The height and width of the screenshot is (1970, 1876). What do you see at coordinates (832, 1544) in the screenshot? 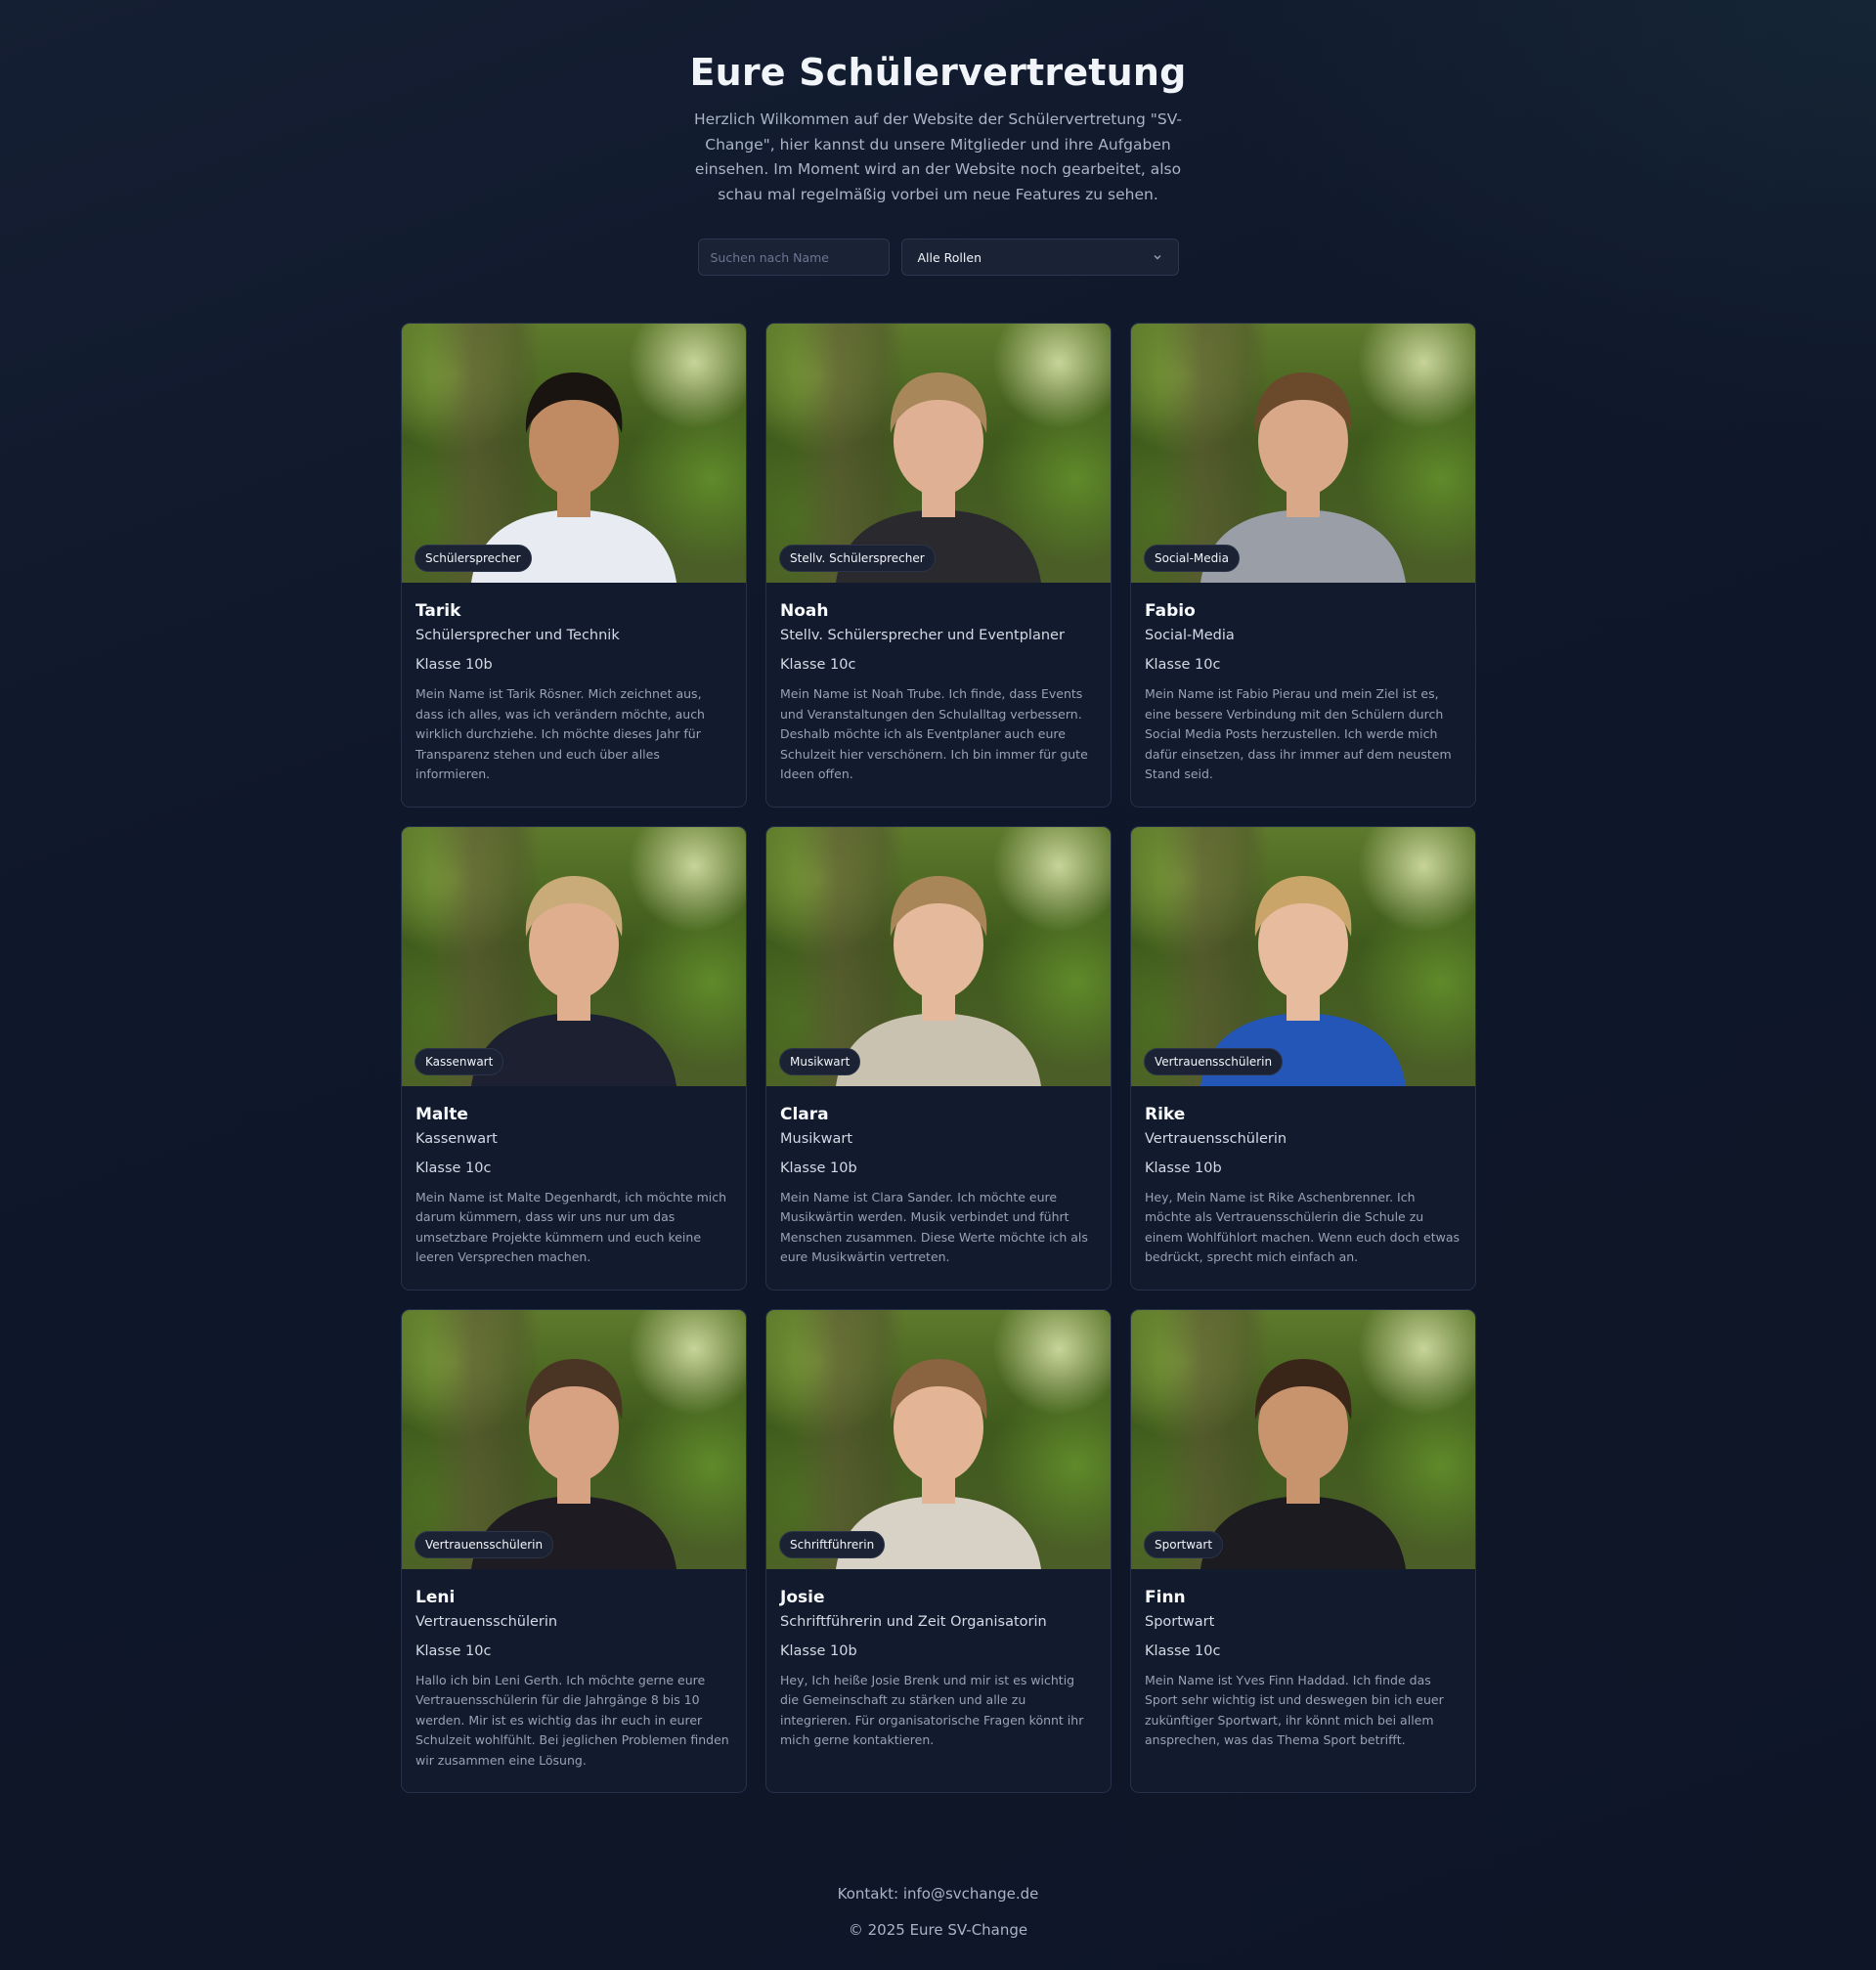
I see `role-badge: Schriftführerin` at bounding box center [832, 1544].